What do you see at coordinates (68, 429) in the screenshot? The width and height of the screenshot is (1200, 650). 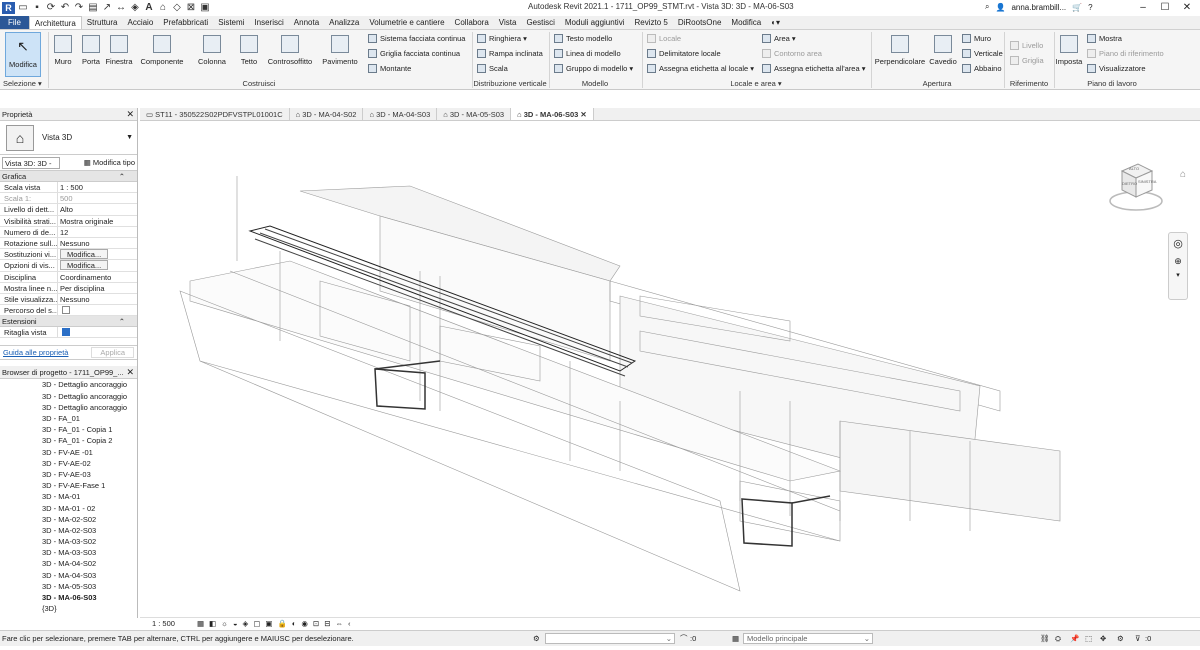 I see `browser-item: 3D - FA_01 - Copia 1` at bounding box center [68, 429].